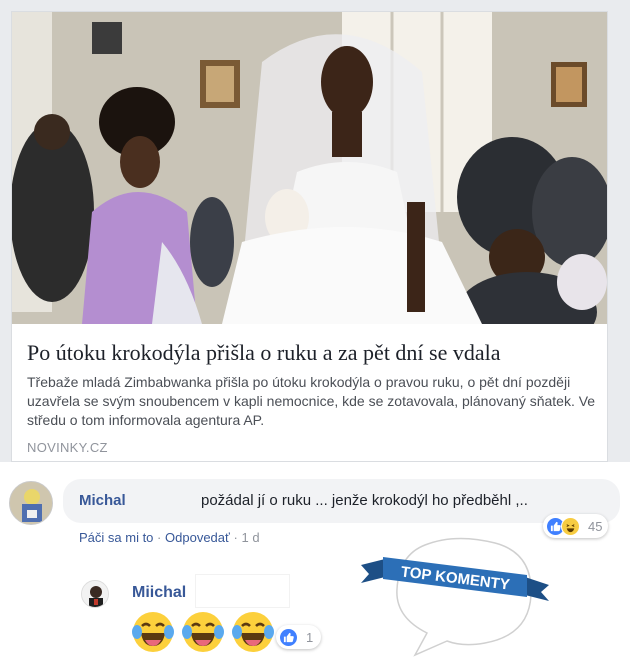 The image size is (630, 659). I want to click on comment-actions: Páči sa mi to · Odpovedať · 1 d, so click(169, 537).